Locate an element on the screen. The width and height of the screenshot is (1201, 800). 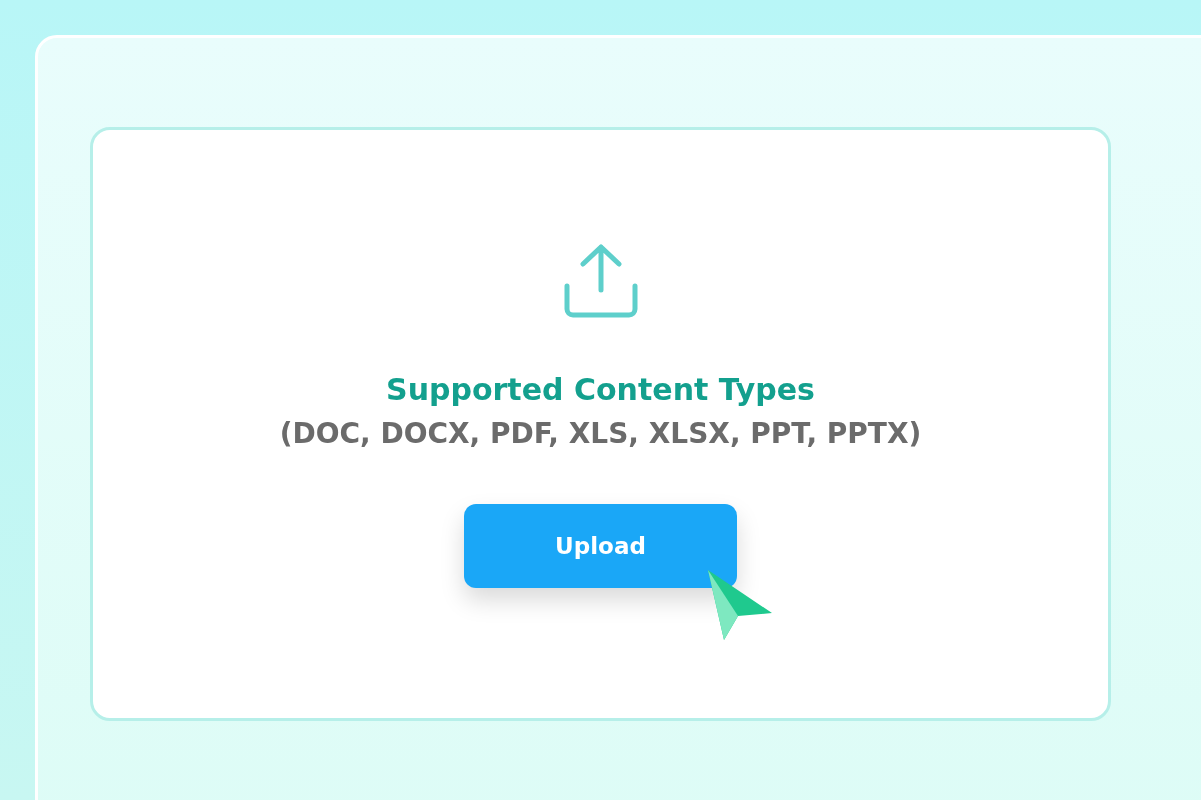
file-types-text: (DOC, DOCX, PDF, XLS, XLSX, PPT, PPTX) is located at coordinates (600, 433).